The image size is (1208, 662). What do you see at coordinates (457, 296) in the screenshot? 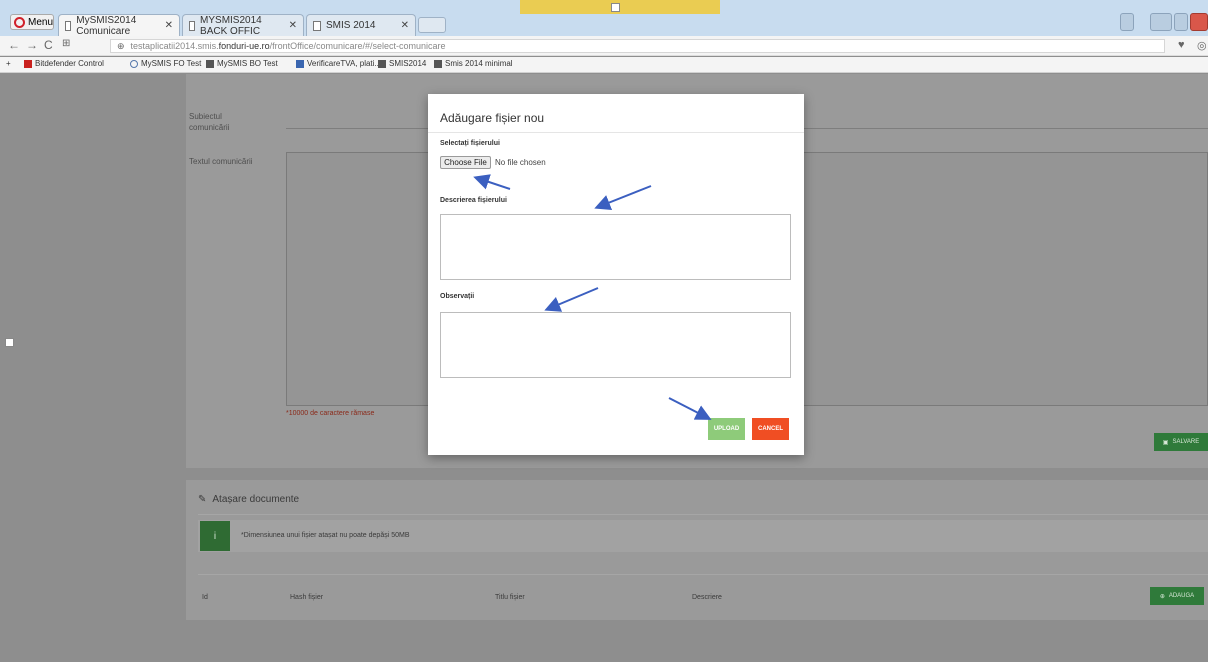
I see `observations-label: Observații` at bounding box center [457, 296].